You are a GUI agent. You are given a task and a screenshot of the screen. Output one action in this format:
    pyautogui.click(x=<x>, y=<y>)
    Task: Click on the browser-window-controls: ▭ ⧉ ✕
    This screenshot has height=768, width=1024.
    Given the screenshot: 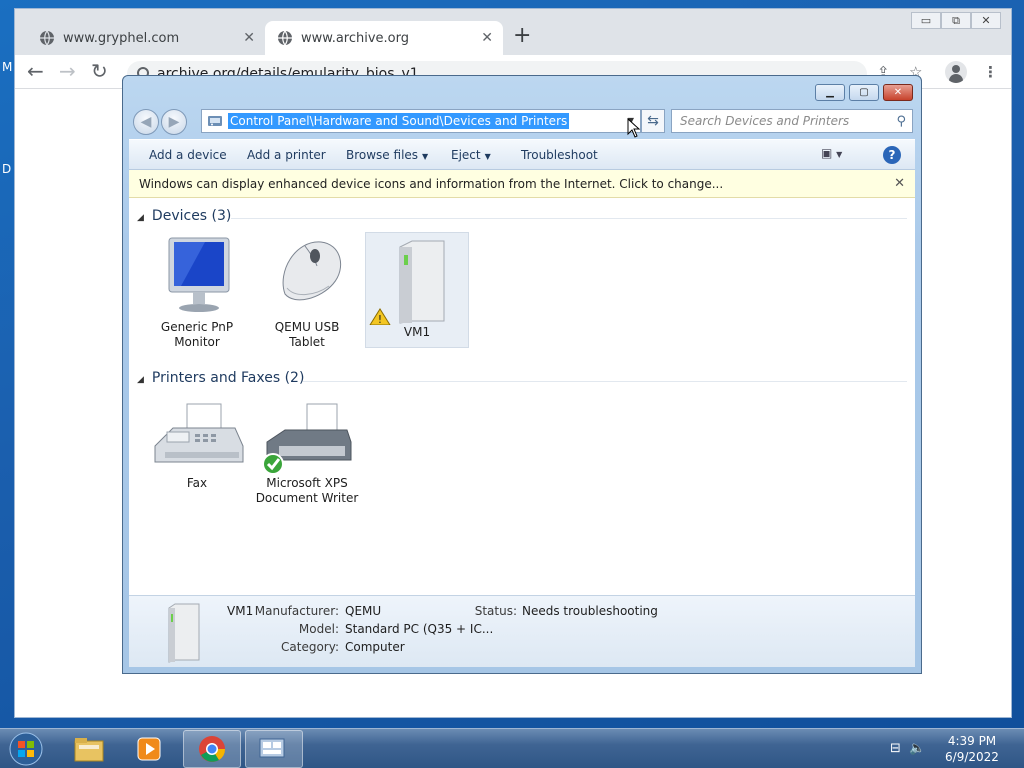 What is the action you would take?
    pyautogui.click(x=956, y=20)
    